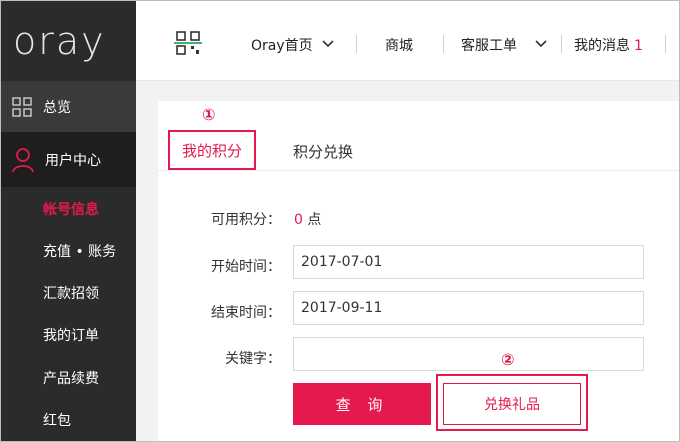 This screenshot has height=442, width=680. I want to click on query-button-label: 查 询, so click(362, 404).